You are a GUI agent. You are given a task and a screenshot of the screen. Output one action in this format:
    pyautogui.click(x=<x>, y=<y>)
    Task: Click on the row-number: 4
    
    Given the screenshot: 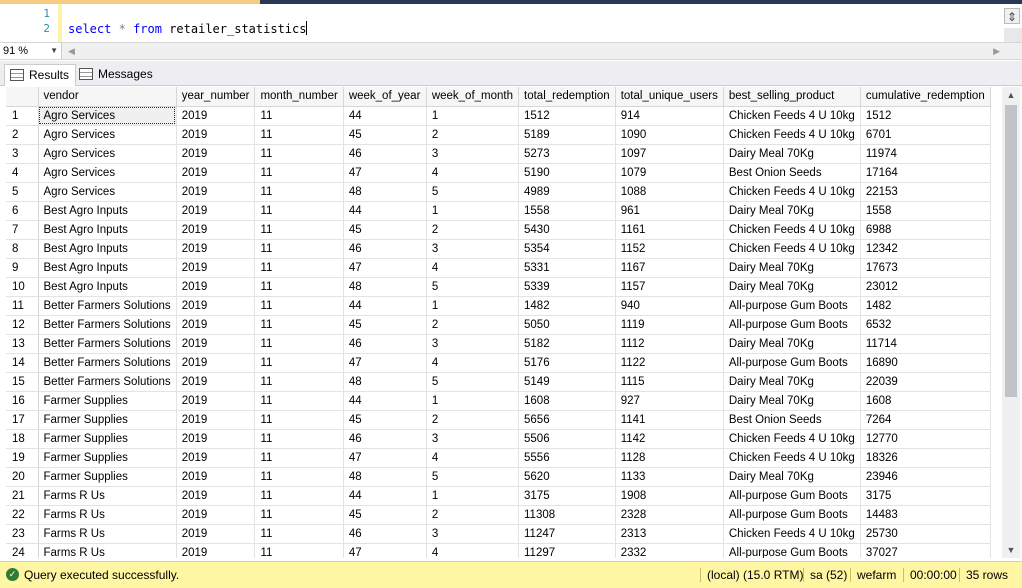 What is the action you would take?
    pyautogui.click(x=22, y=173)
    